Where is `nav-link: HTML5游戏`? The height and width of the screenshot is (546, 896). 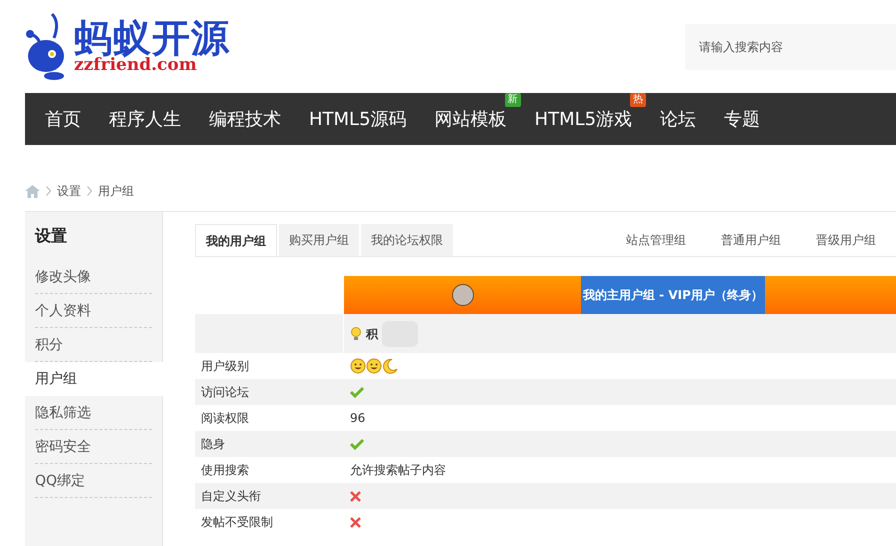 nav-link: HTML5游戏 is located at coordinates (583, 119).